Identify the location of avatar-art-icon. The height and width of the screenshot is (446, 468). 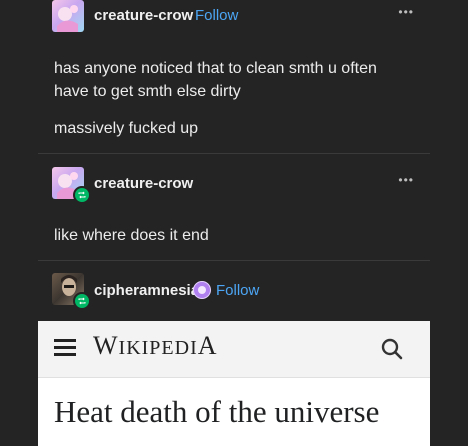
(67, 18).